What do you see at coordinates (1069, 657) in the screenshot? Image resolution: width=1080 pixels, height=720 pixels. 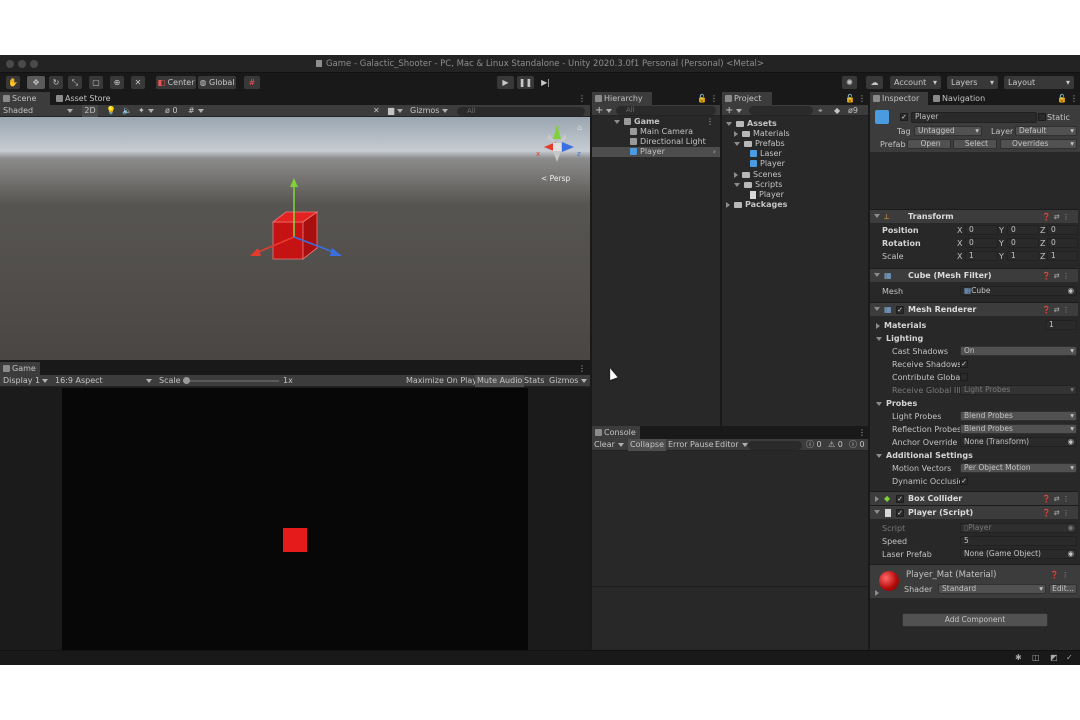 I see `progress-check-icon: ✓` at bounding box center [1069, 657].